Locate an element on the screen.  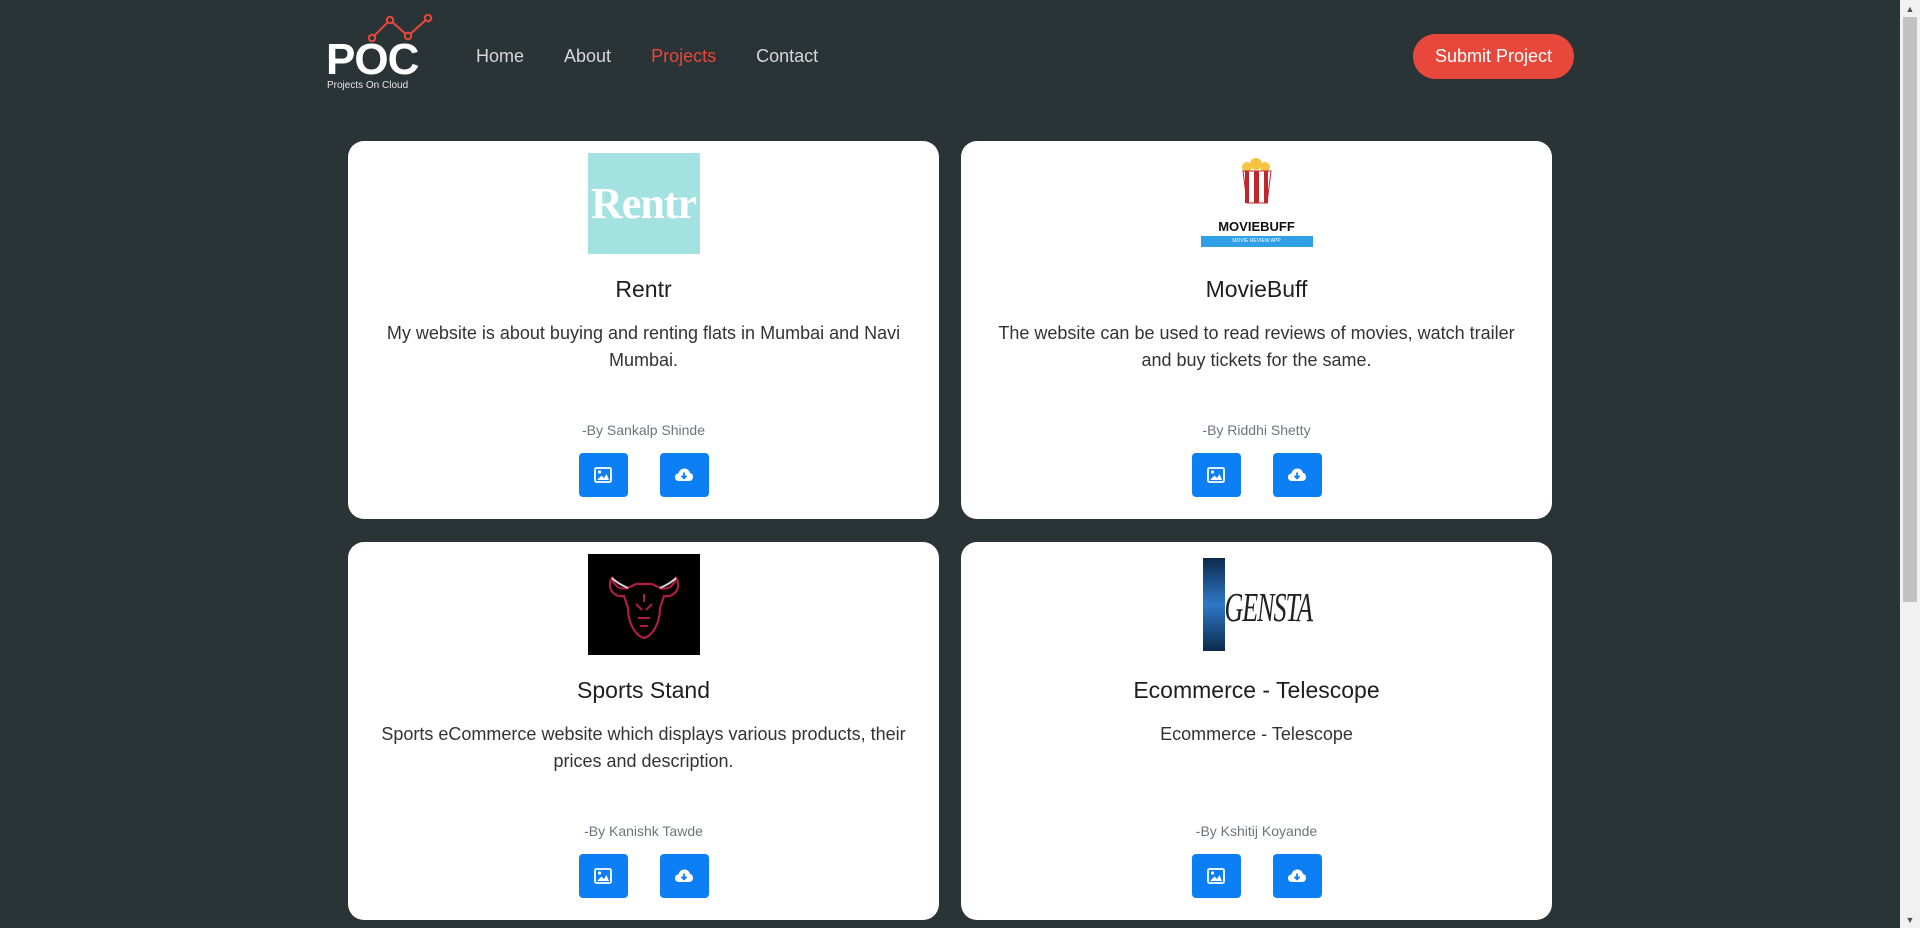
project-title: Sports Stand is located at coordinates (643, 690).